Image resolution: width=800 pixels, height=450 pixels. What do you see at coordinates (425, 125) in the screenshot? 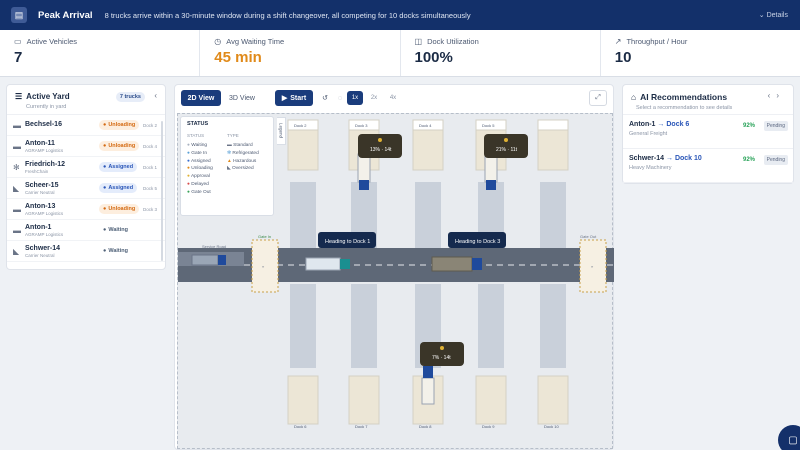
I see `dock-label: Dock 4` at bounding box center [425, 125].